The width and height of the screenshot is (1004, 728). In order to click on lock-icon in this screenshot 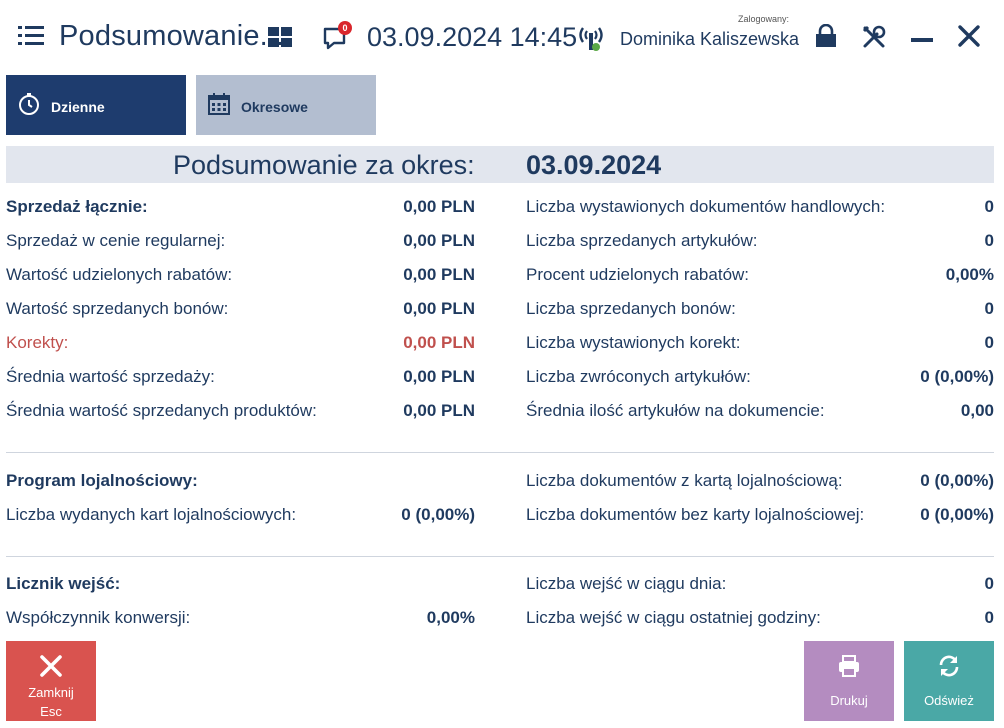, I will do `click(826, 36)`.